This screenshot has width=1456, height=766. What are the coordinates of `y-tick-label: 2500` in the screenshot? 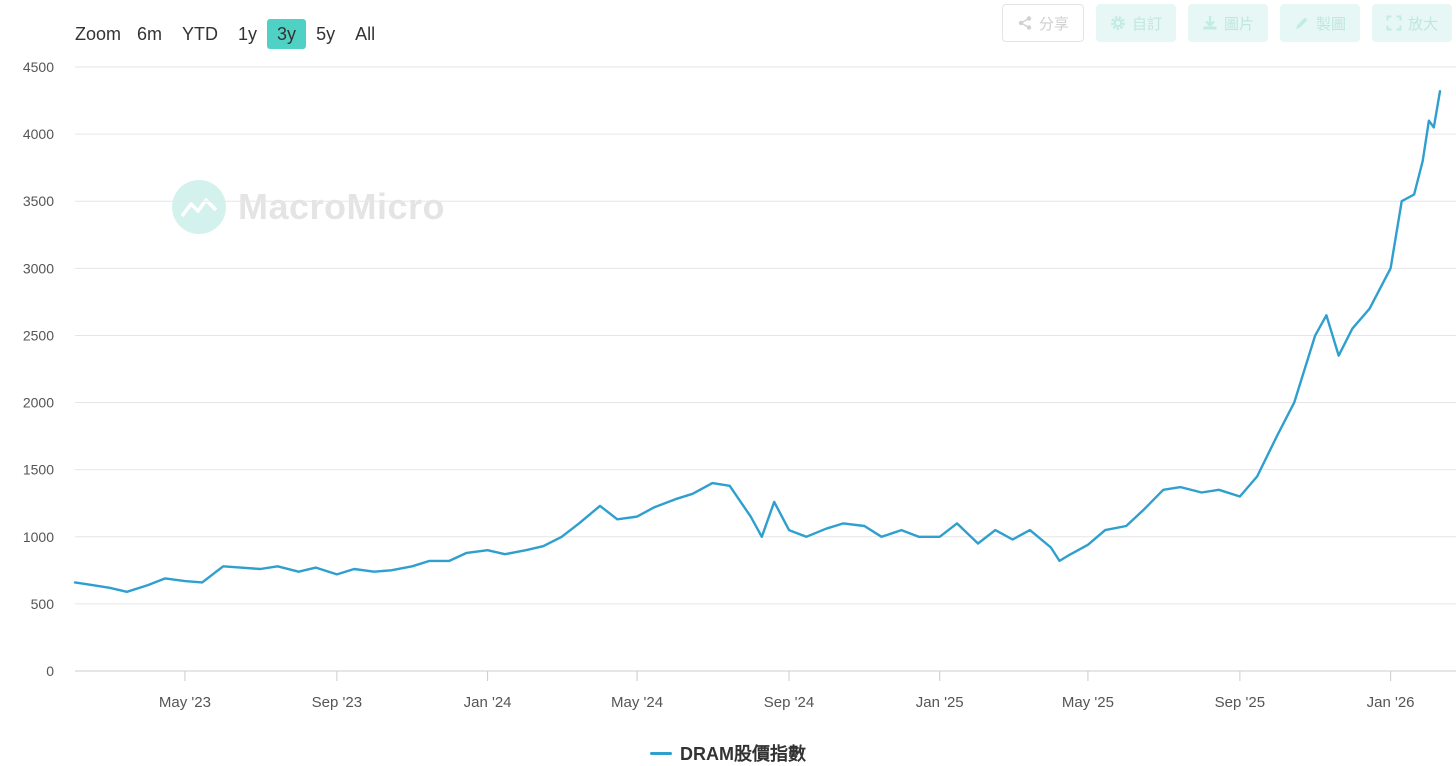 It's located at (38, 335).